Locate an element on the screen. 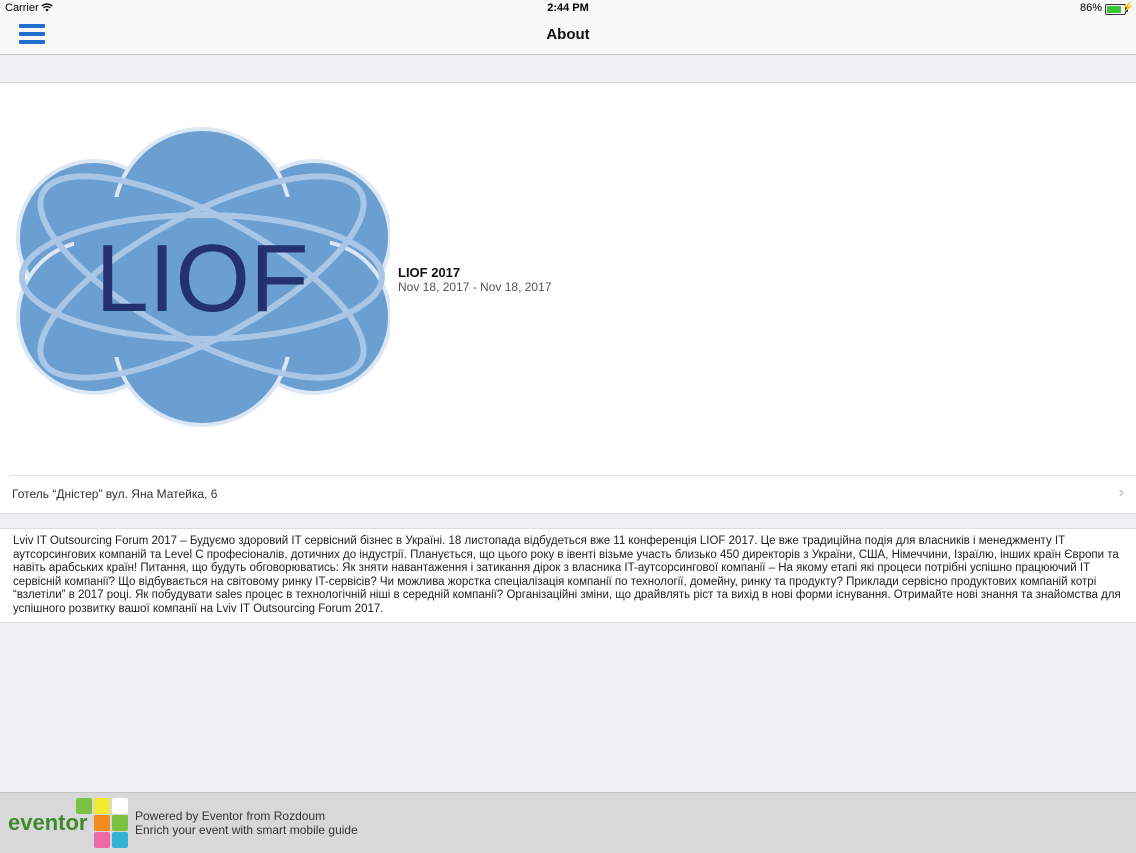 This screenshot has height=853, width=1136. page-title: About is located at coordinates (568, 34).